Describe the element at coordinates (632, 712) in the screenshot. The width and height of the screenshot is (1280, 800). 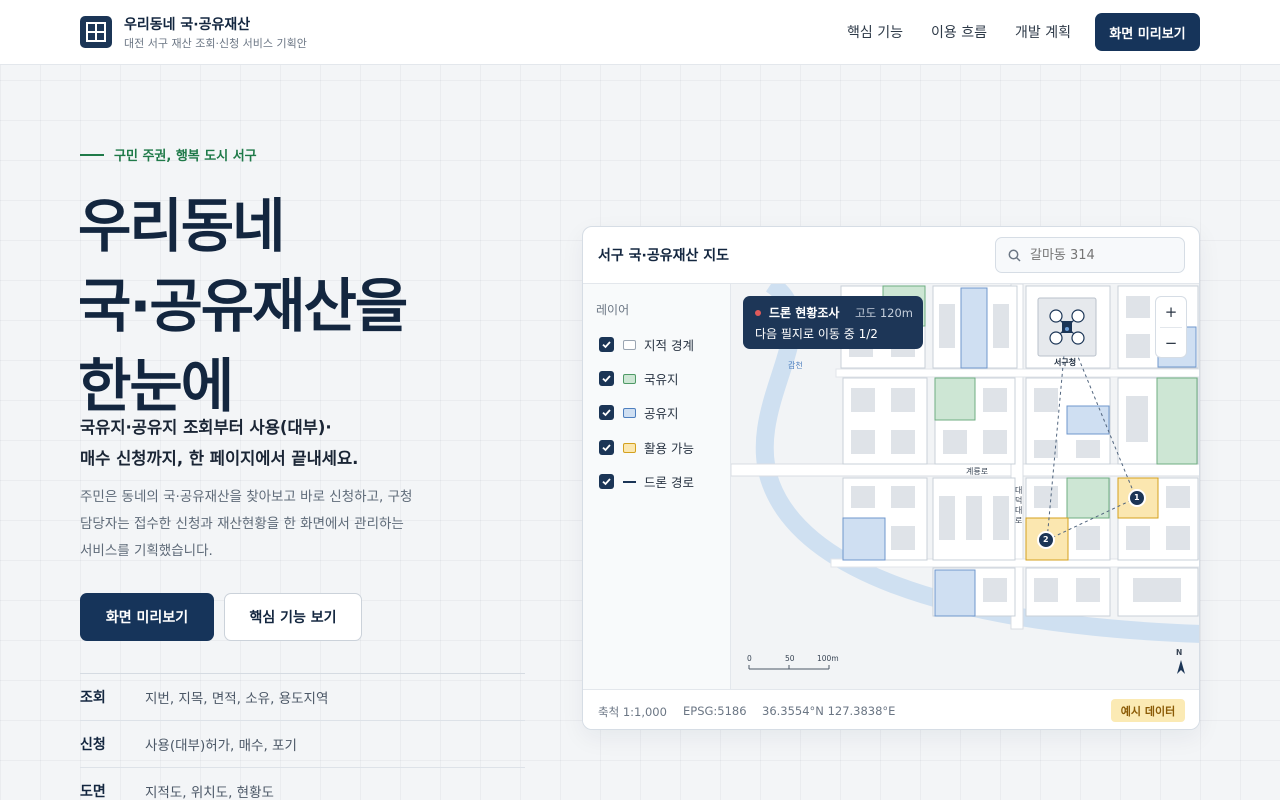
I see `map-scale-text: 축척 1:1,000` at that location.